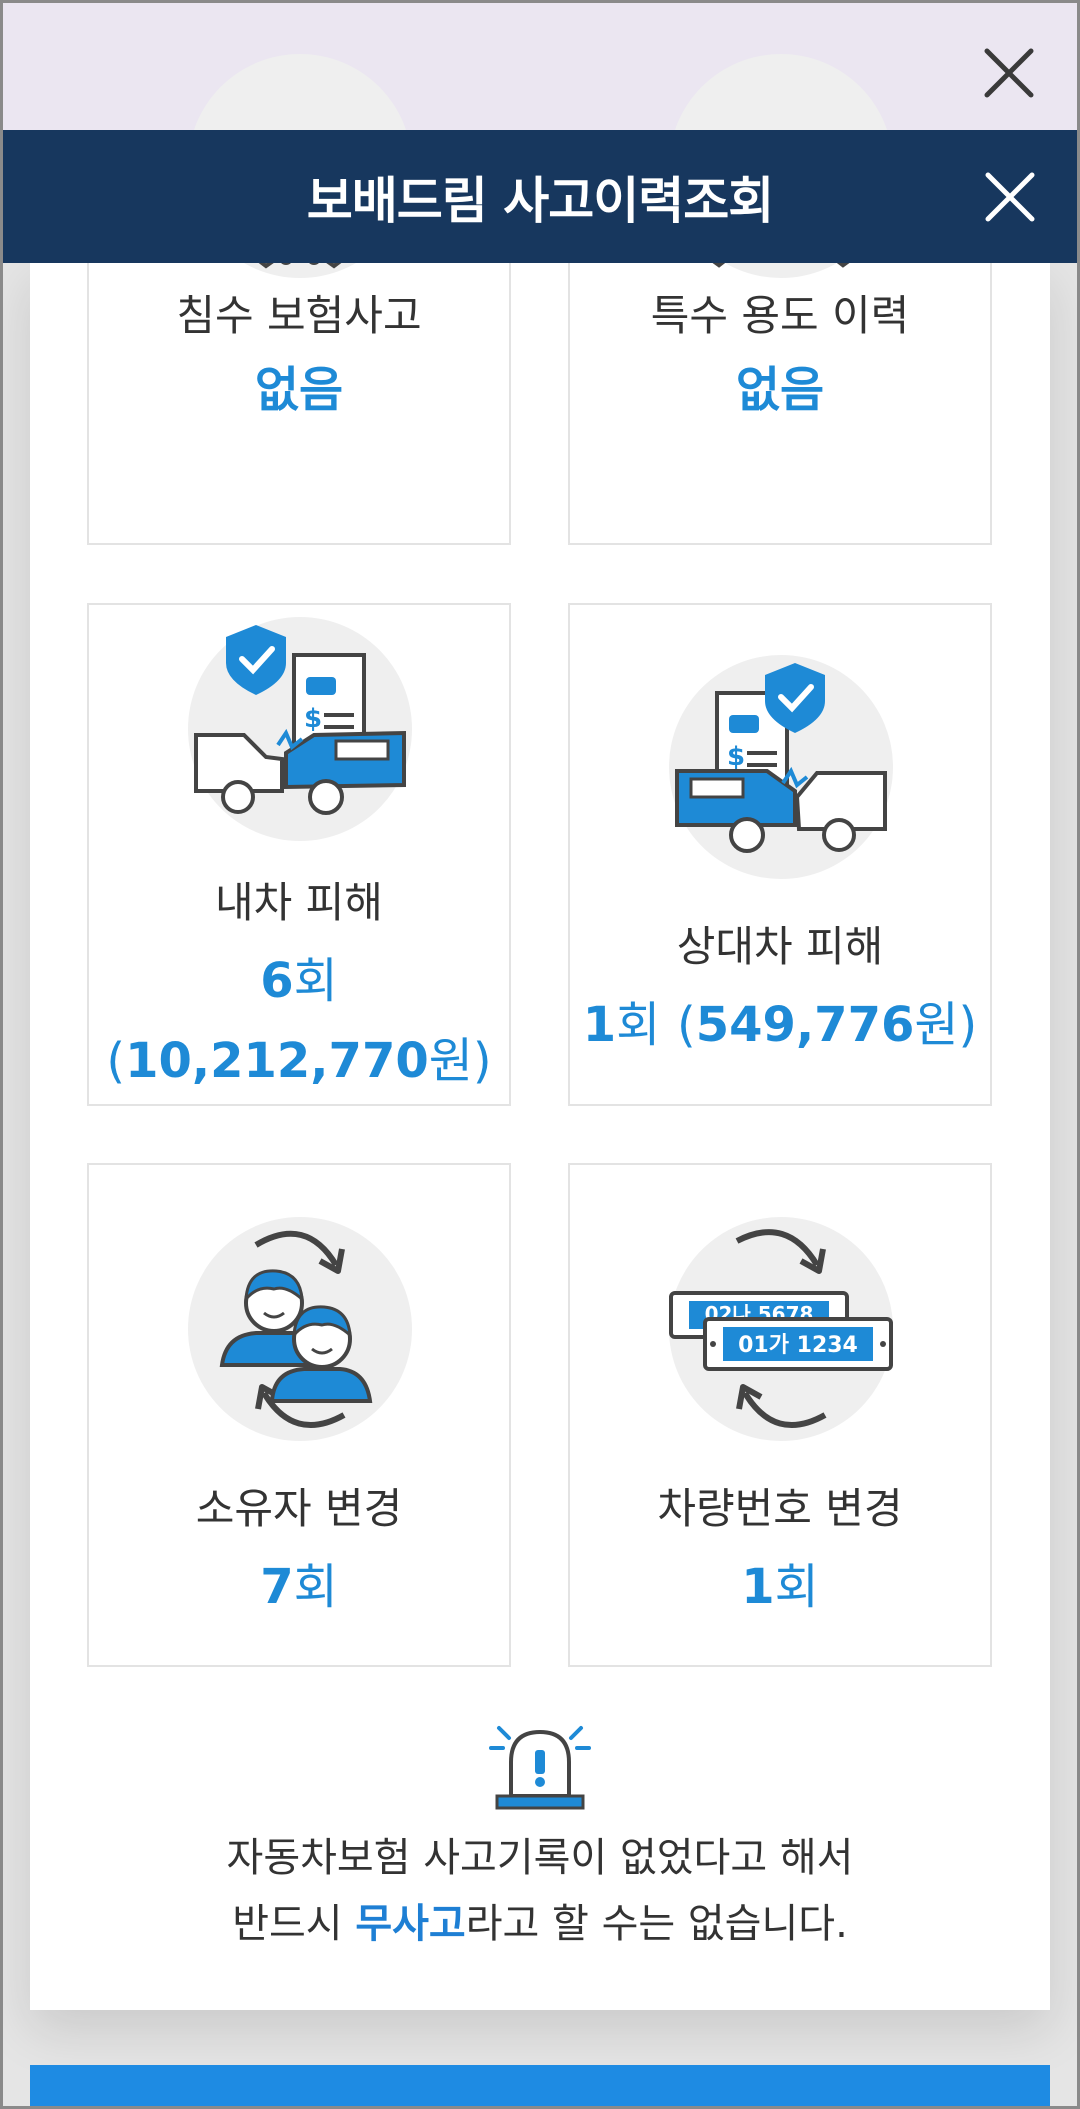 This screenshot has width=1080, height=2109. What do you see at coordinates (540, 200) in the screenshot?
I see `page-title: 보배드림 사고이력조회` at bounding box center [540, 200].